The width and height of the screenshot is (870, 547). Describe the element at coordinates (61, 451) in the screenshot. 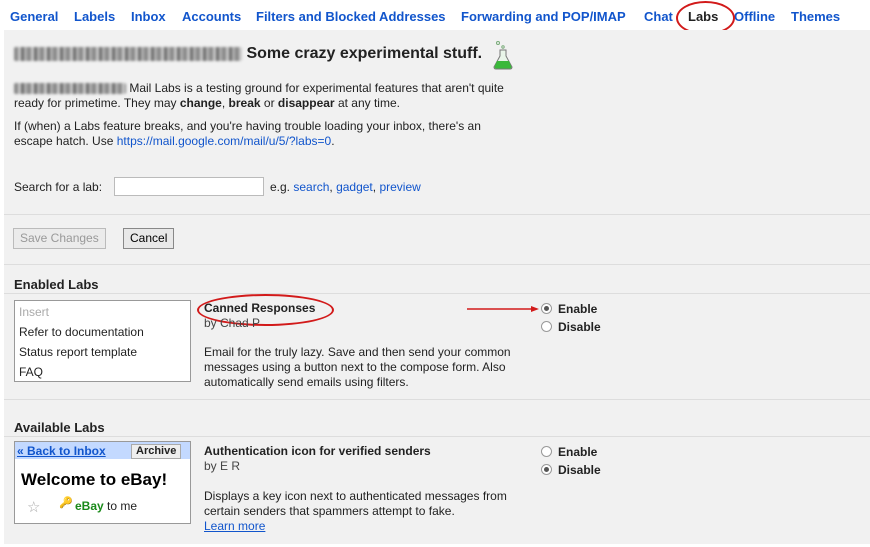

I see `preview-back-link: « Back to Inbox` at that location.